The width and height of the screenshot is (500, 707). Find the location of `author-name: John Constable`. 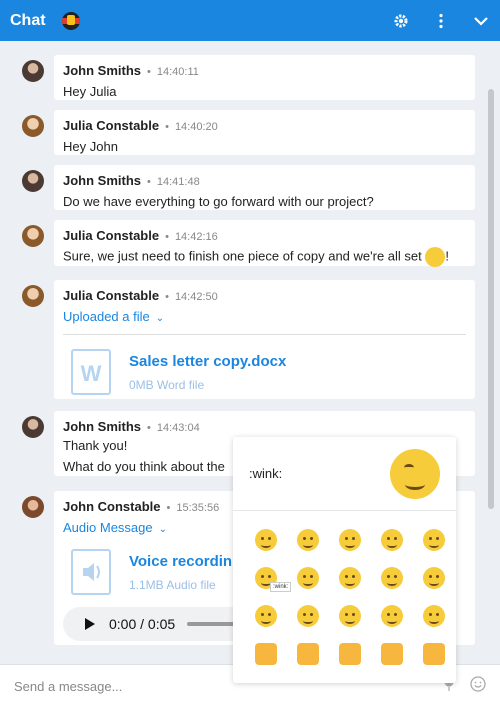

author-name: John Constable is located at coordinates (112, 506).